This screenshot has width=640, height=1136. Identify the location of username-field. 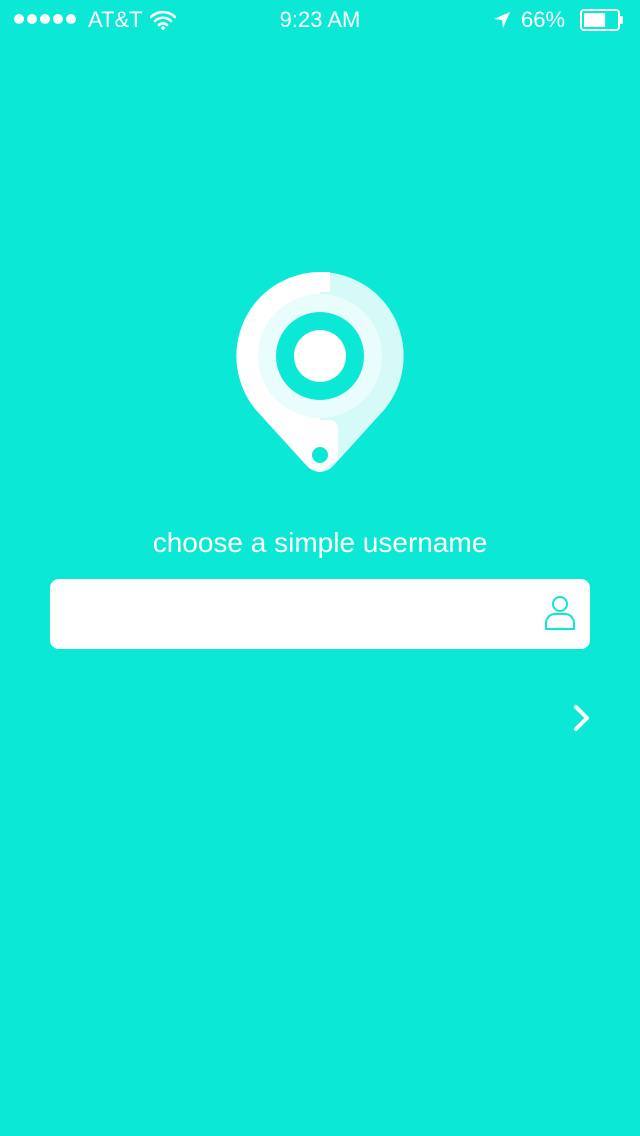
(320, 614).